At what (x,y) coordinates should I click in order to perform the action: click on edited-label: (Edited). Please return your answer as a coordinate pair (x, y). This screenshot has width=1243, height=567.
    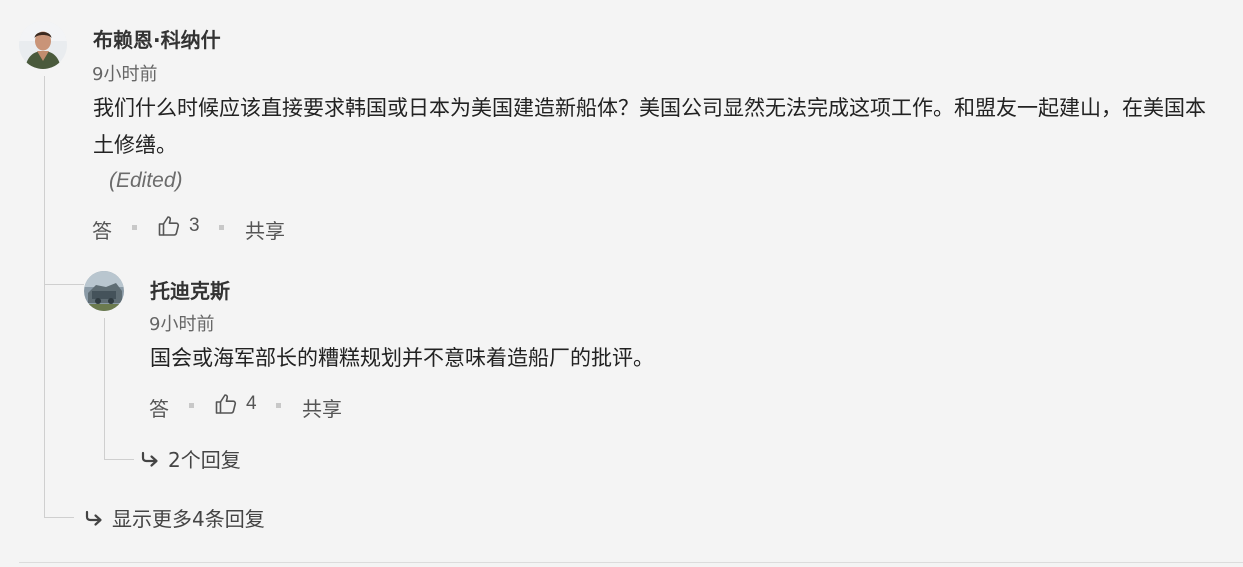
    Looking at the image, I should click on (146, 180).